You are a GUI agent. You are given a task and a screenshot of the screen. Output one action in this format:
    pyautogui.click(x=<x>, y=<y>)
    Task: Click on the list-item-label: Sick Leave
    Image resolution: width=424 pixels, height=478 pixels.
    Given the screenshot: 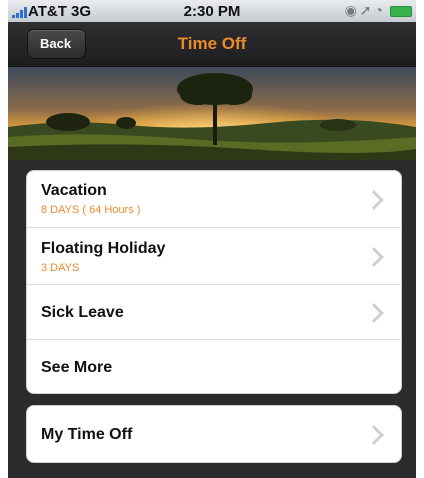 What is the action you would take?
    pyautogui.click(x=82, y=312)
    